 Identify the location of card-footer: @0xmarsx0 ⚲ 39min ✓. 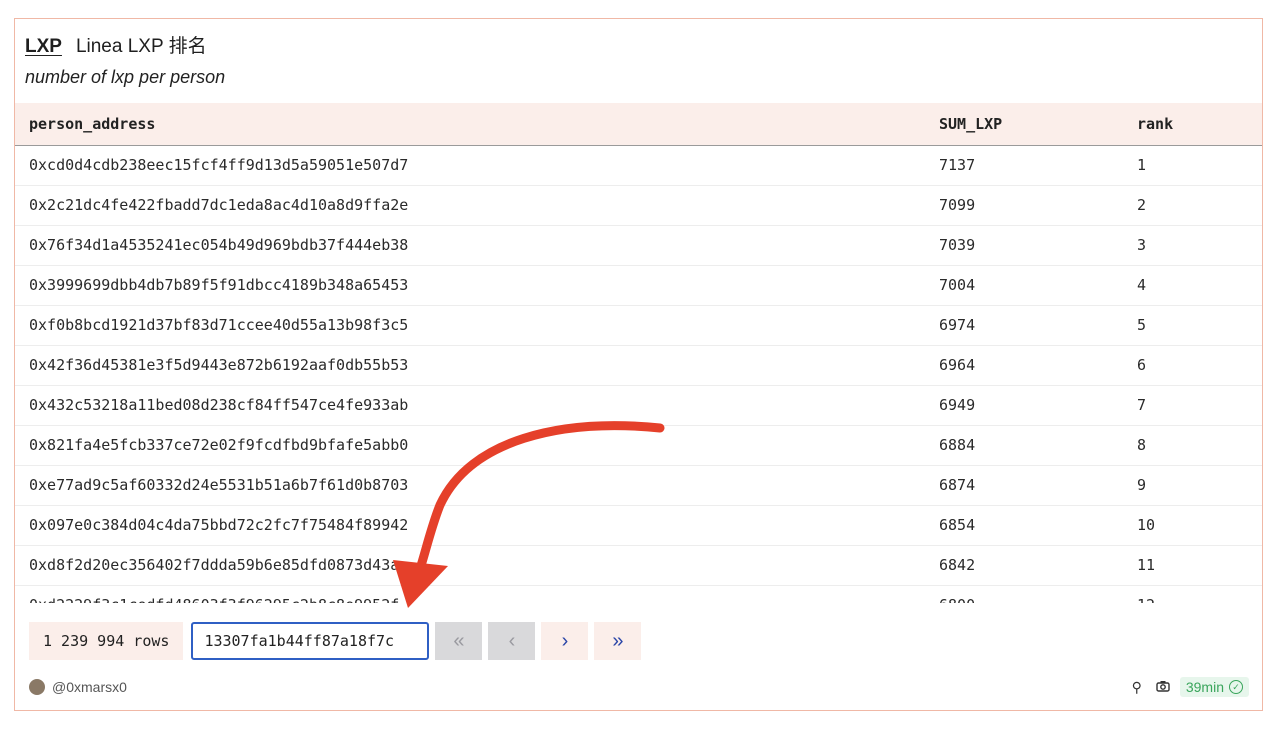
(639, 687).